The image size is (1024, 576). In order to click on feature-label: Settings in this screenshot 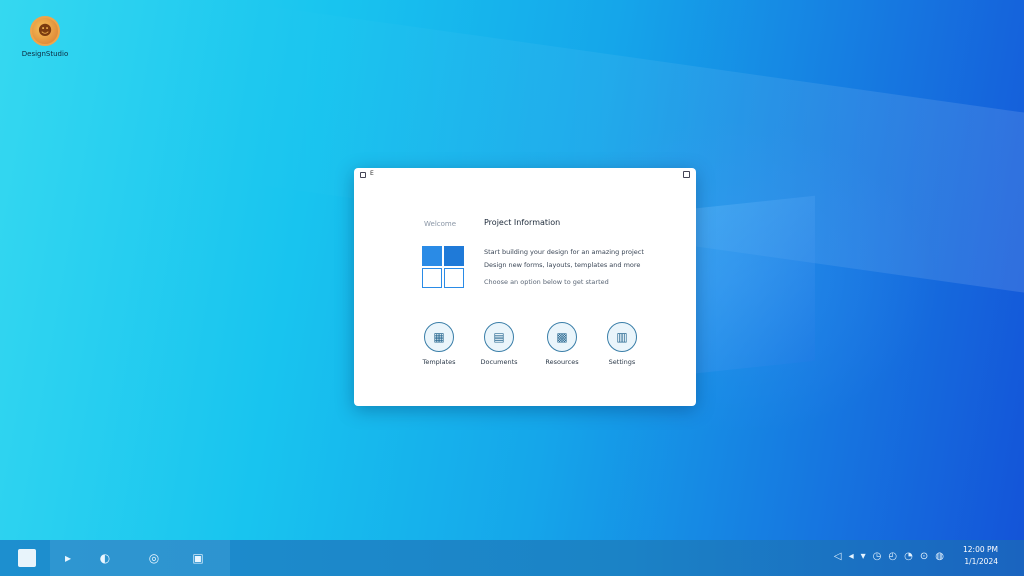, I will do `click(622, 362)`.